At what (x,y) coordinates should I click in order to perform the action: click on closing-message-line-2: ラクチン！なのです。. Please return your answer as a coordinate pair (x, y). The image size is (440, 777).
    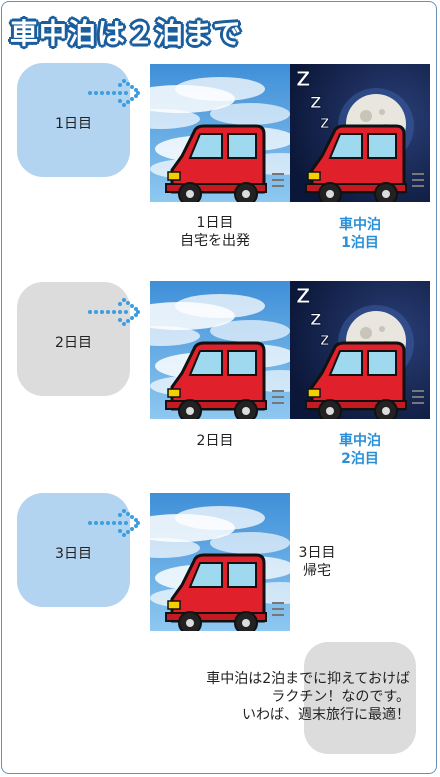
    Looking at the image, I should click on (340, 697).